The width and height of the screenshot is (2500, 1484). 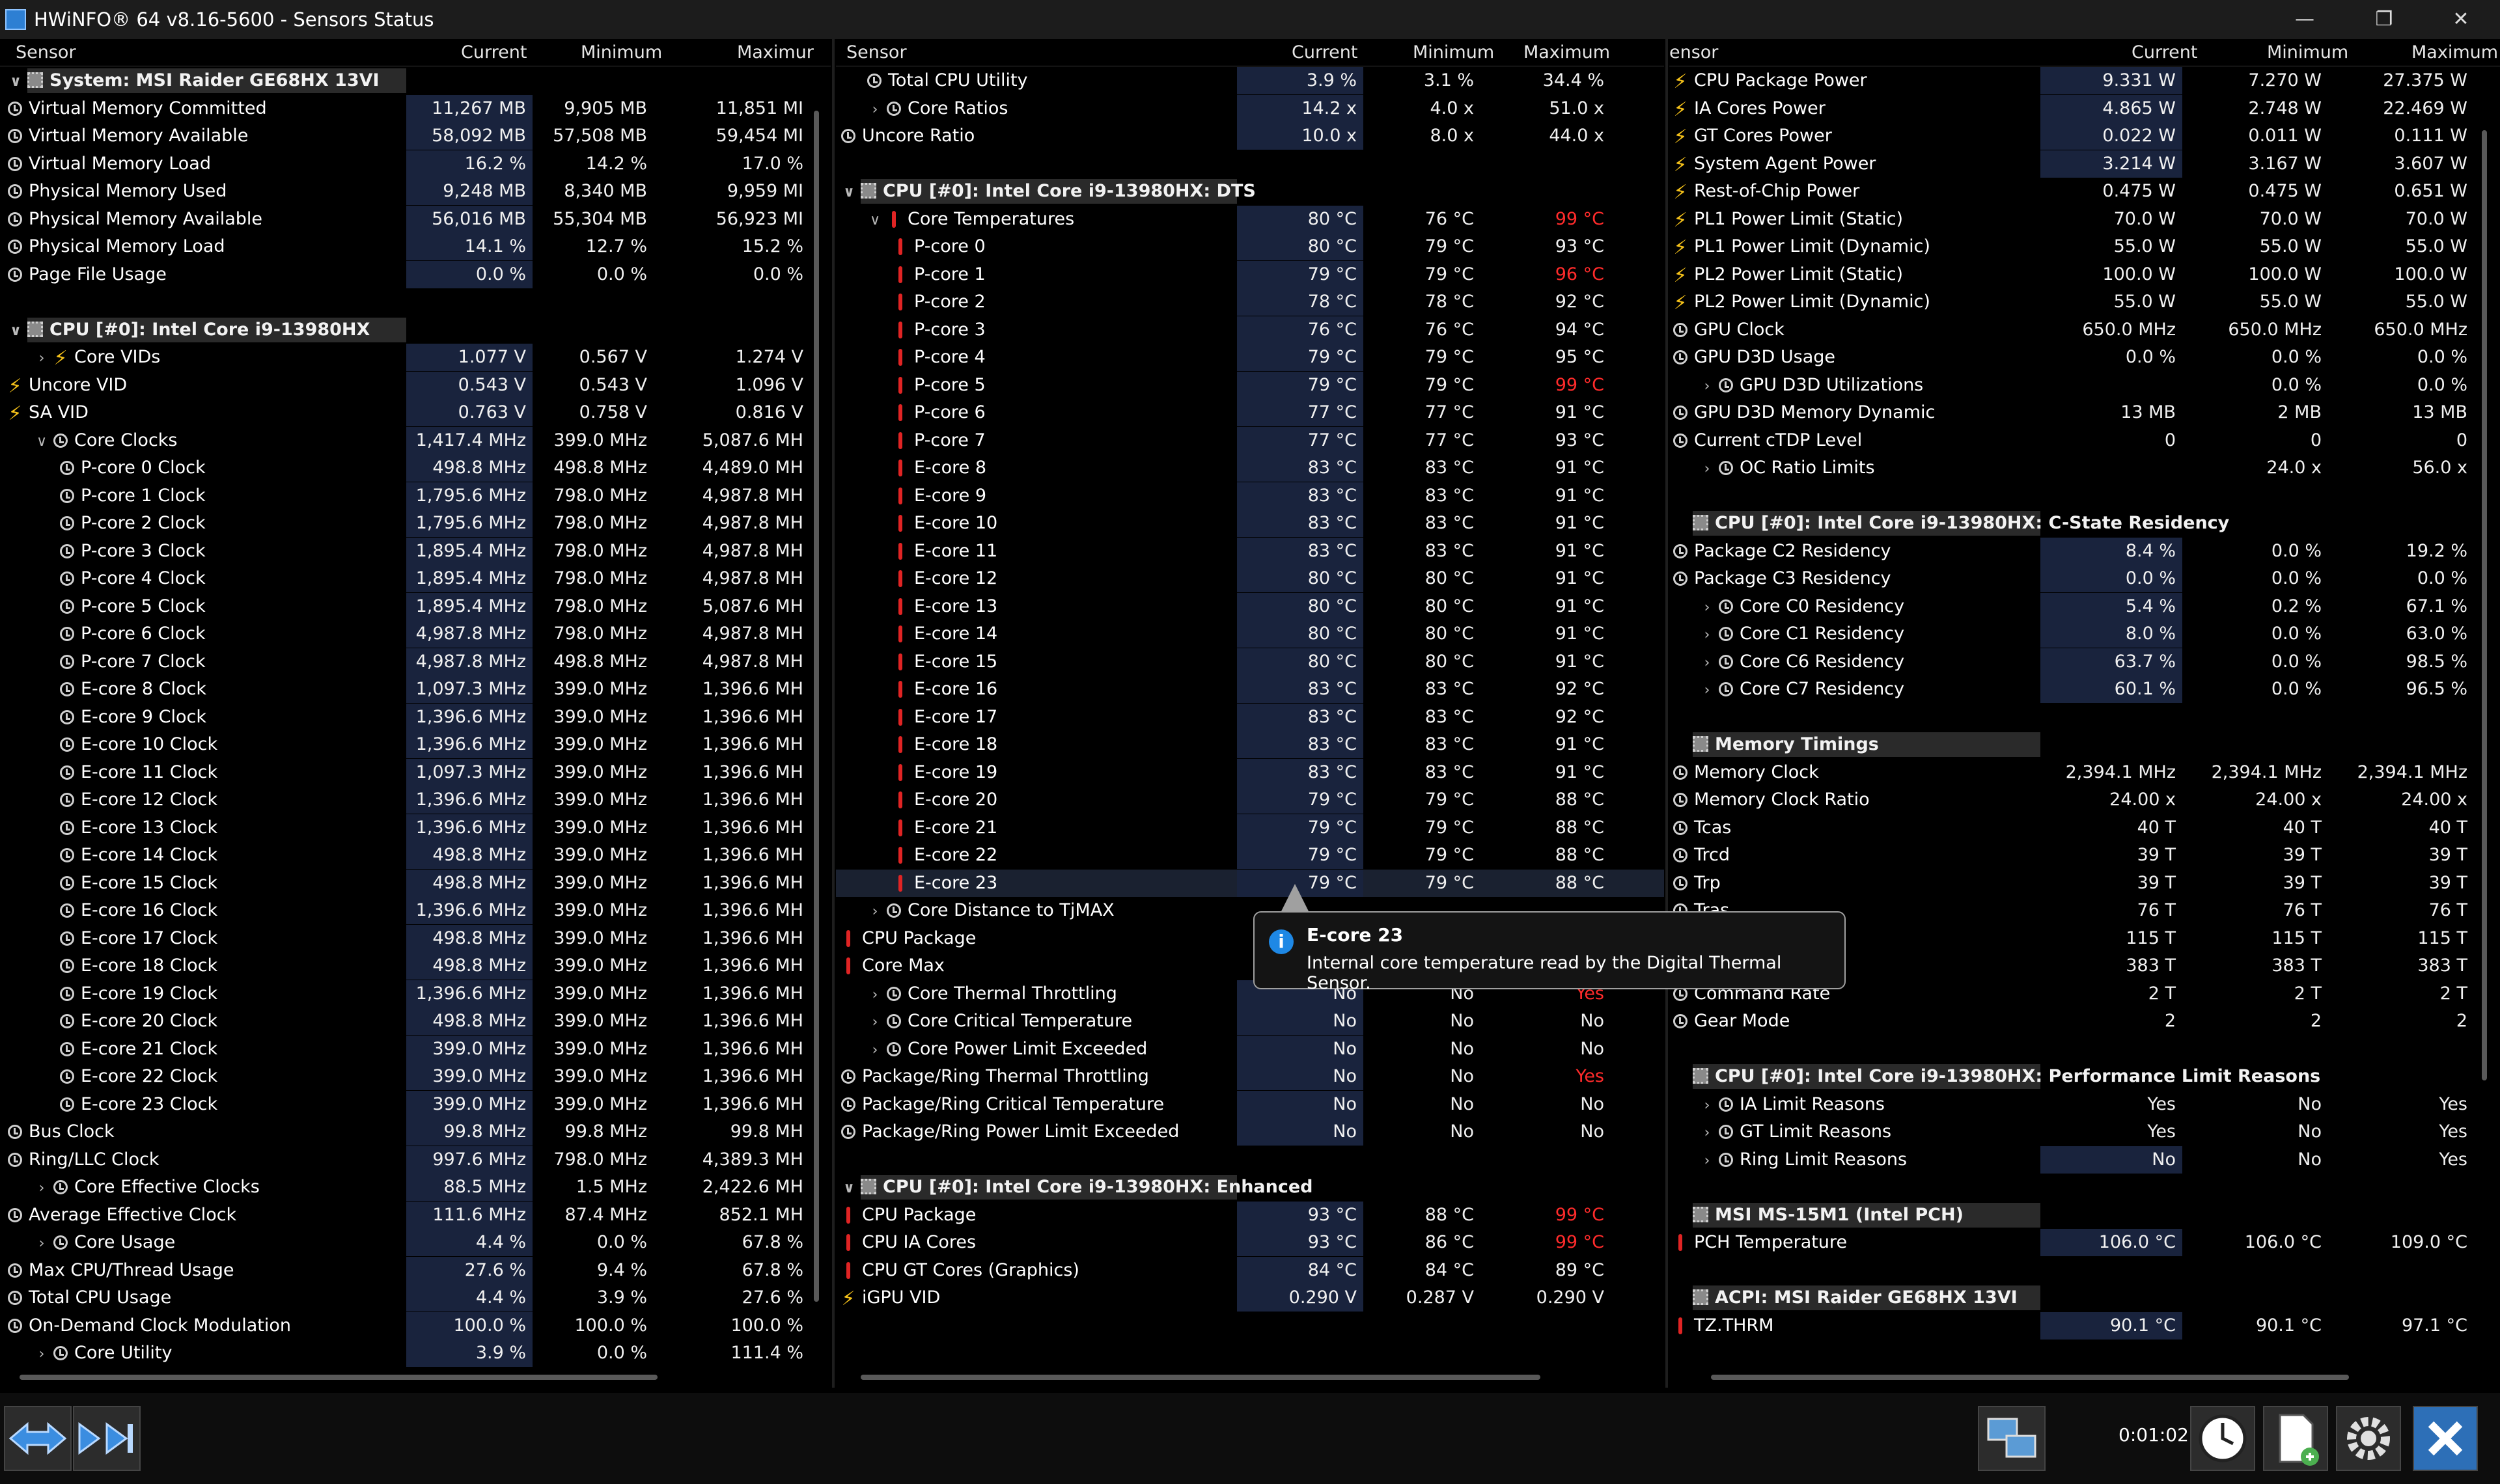 I want to click on sensor-row: P-core 3 76 °C 76 °C 94 °C, so click(x=1250, y=330).